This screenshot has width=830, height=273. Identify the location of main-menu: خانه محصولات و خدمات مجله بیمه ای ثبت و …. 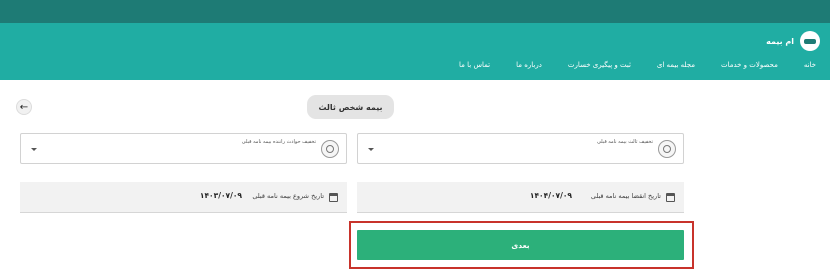
(637, 65).